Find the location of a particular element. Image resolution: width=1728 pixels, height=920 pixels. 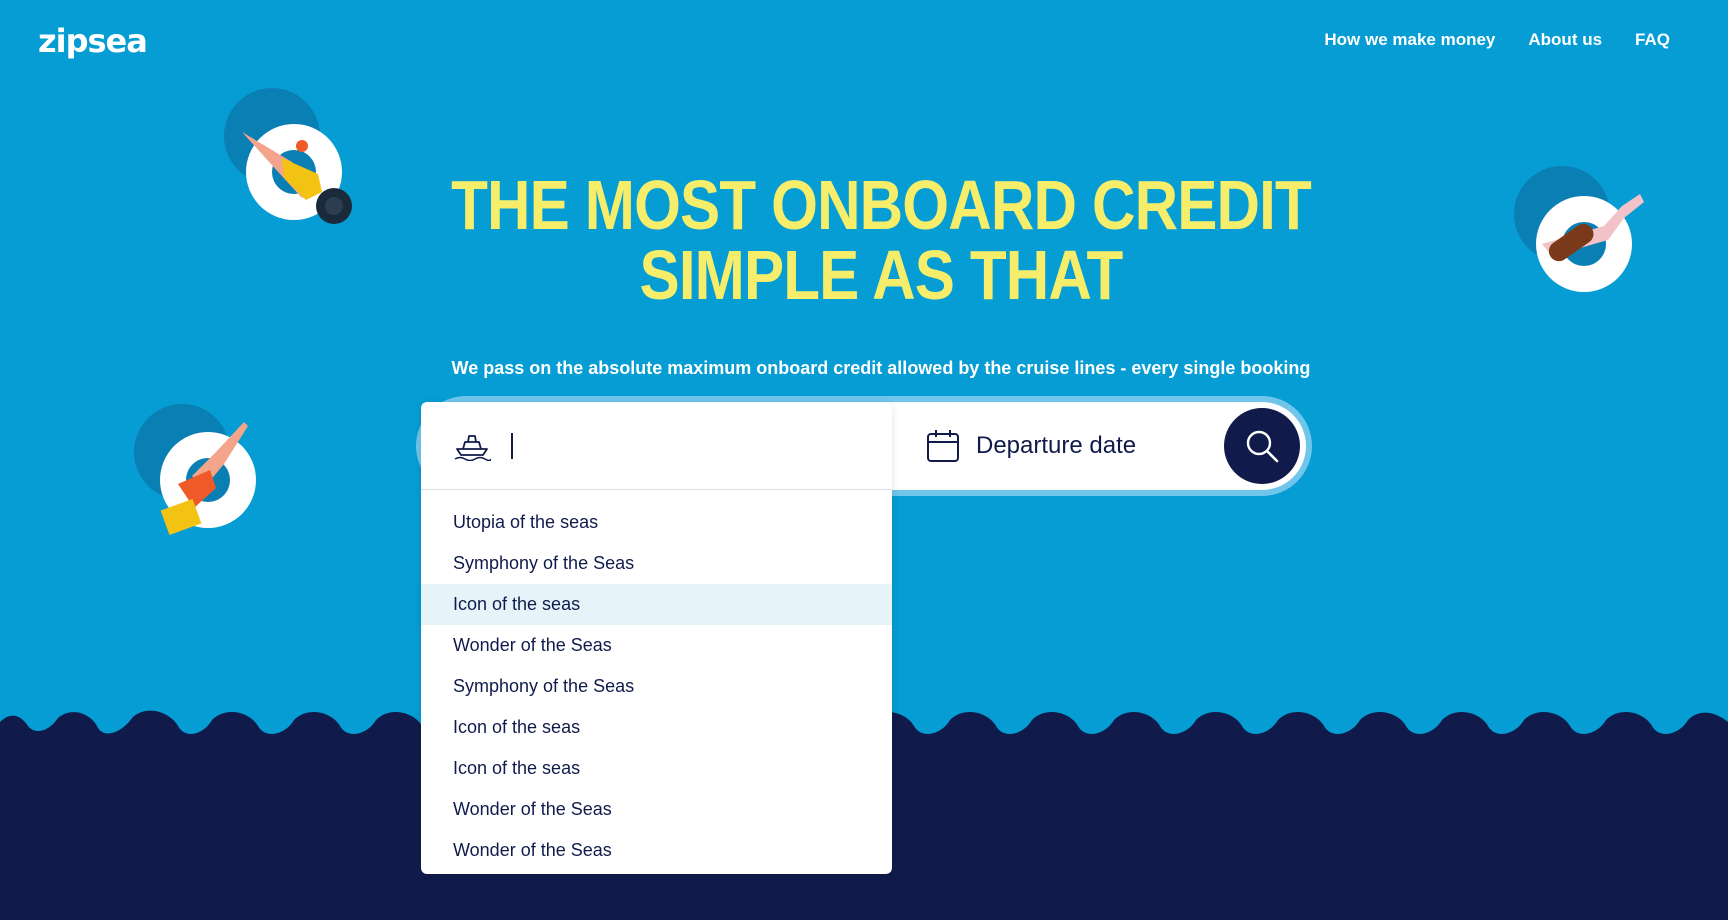

nav-link-faq: FAQ is located at coordinates (1652, 40).